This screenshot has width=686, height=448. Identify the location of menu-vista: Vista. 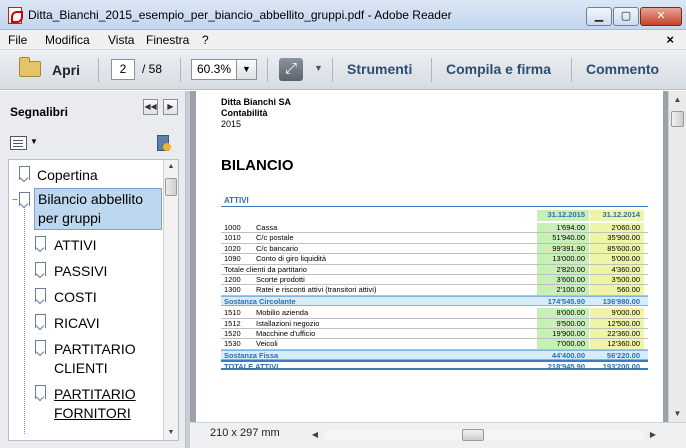
(121, 40).